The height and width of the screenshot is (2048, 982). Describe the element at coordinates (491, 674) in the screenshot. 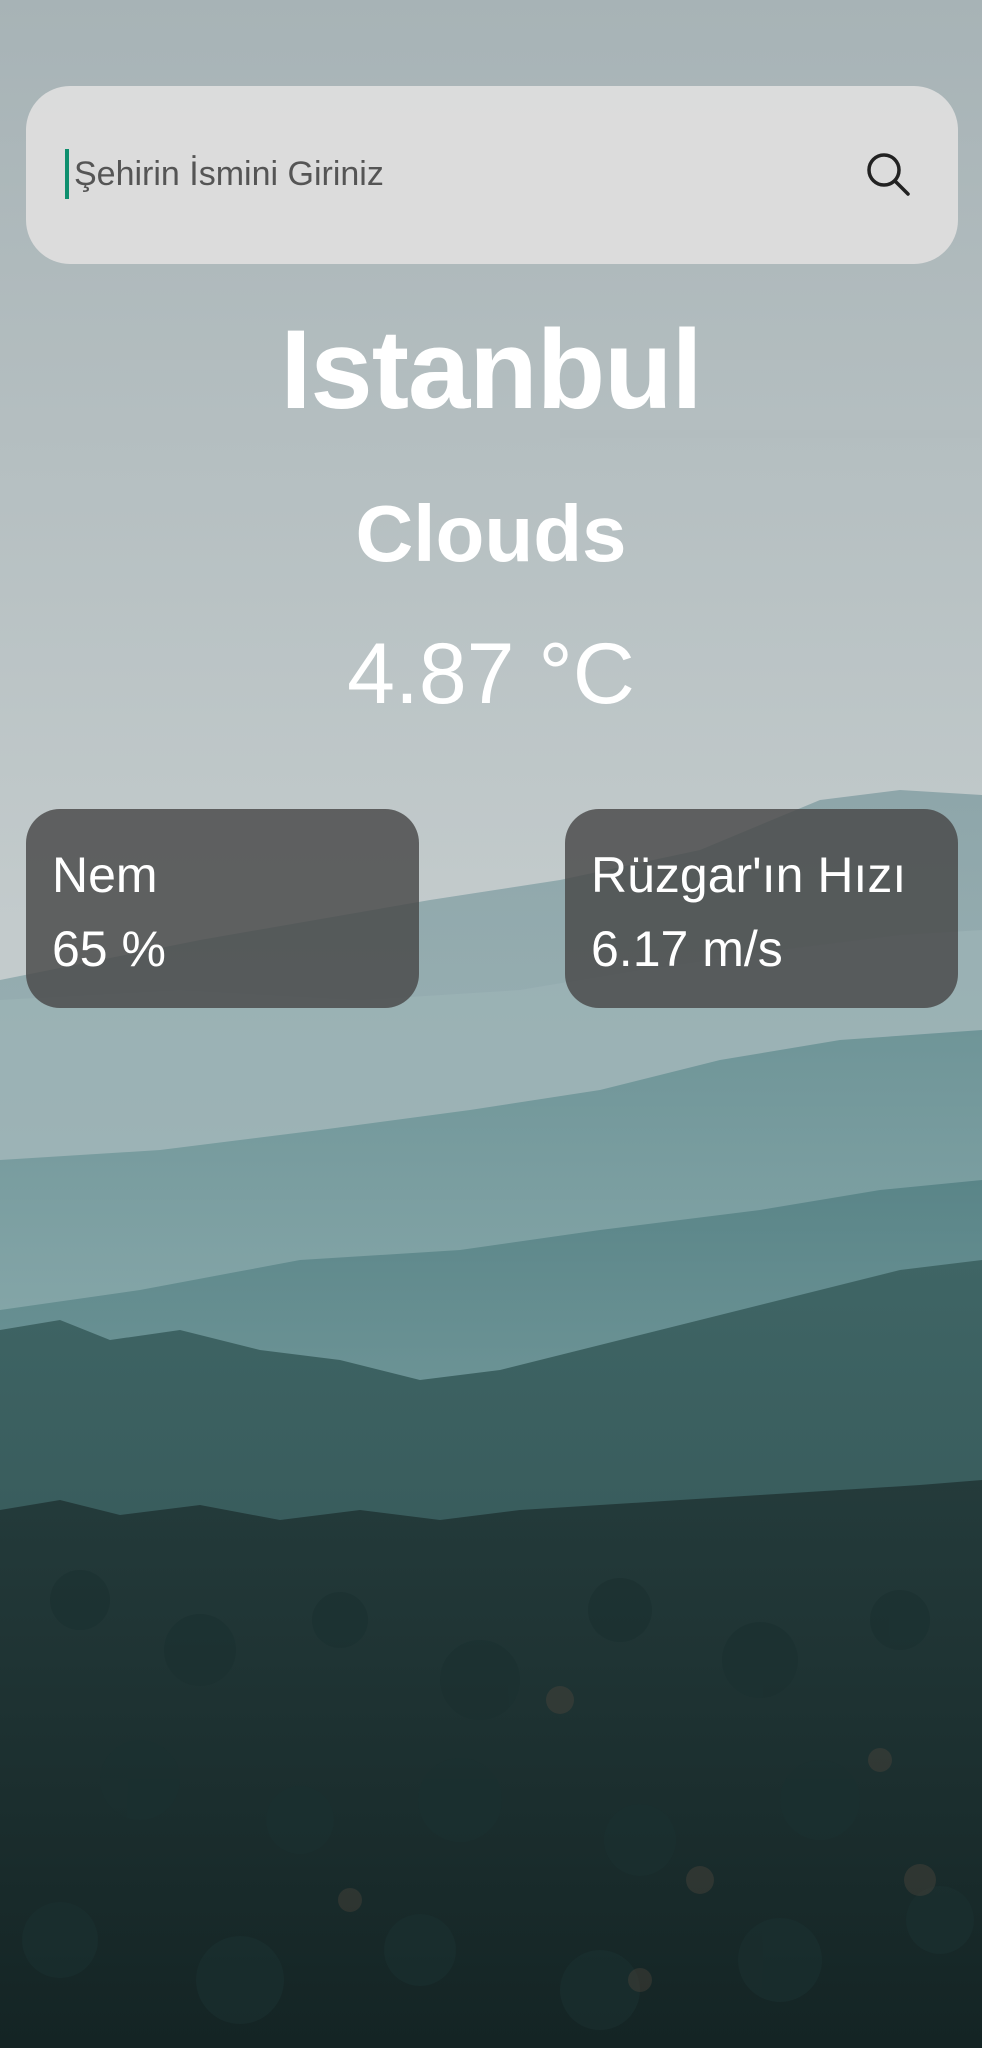

I see `temperature: 4.87 °C` at that location.